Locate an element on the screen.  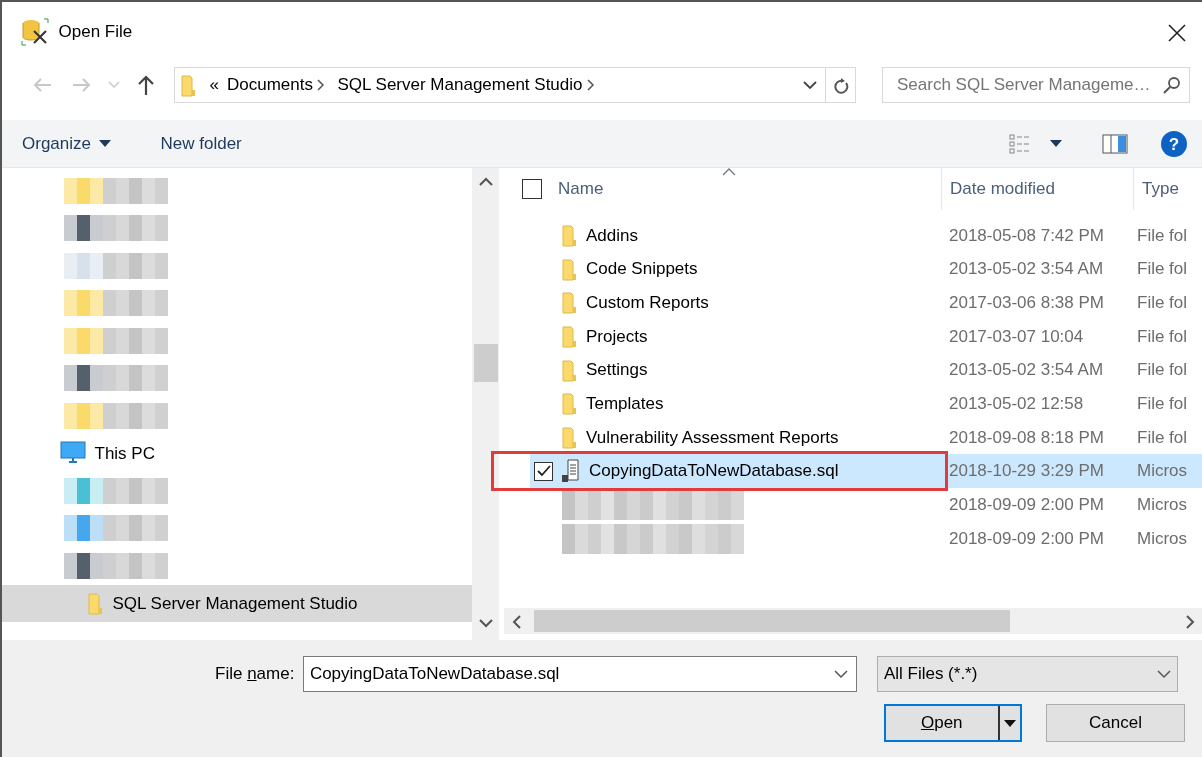
file-row: Projects 2017-03-07 10:04 File fol is located at coordinates (853, 336).